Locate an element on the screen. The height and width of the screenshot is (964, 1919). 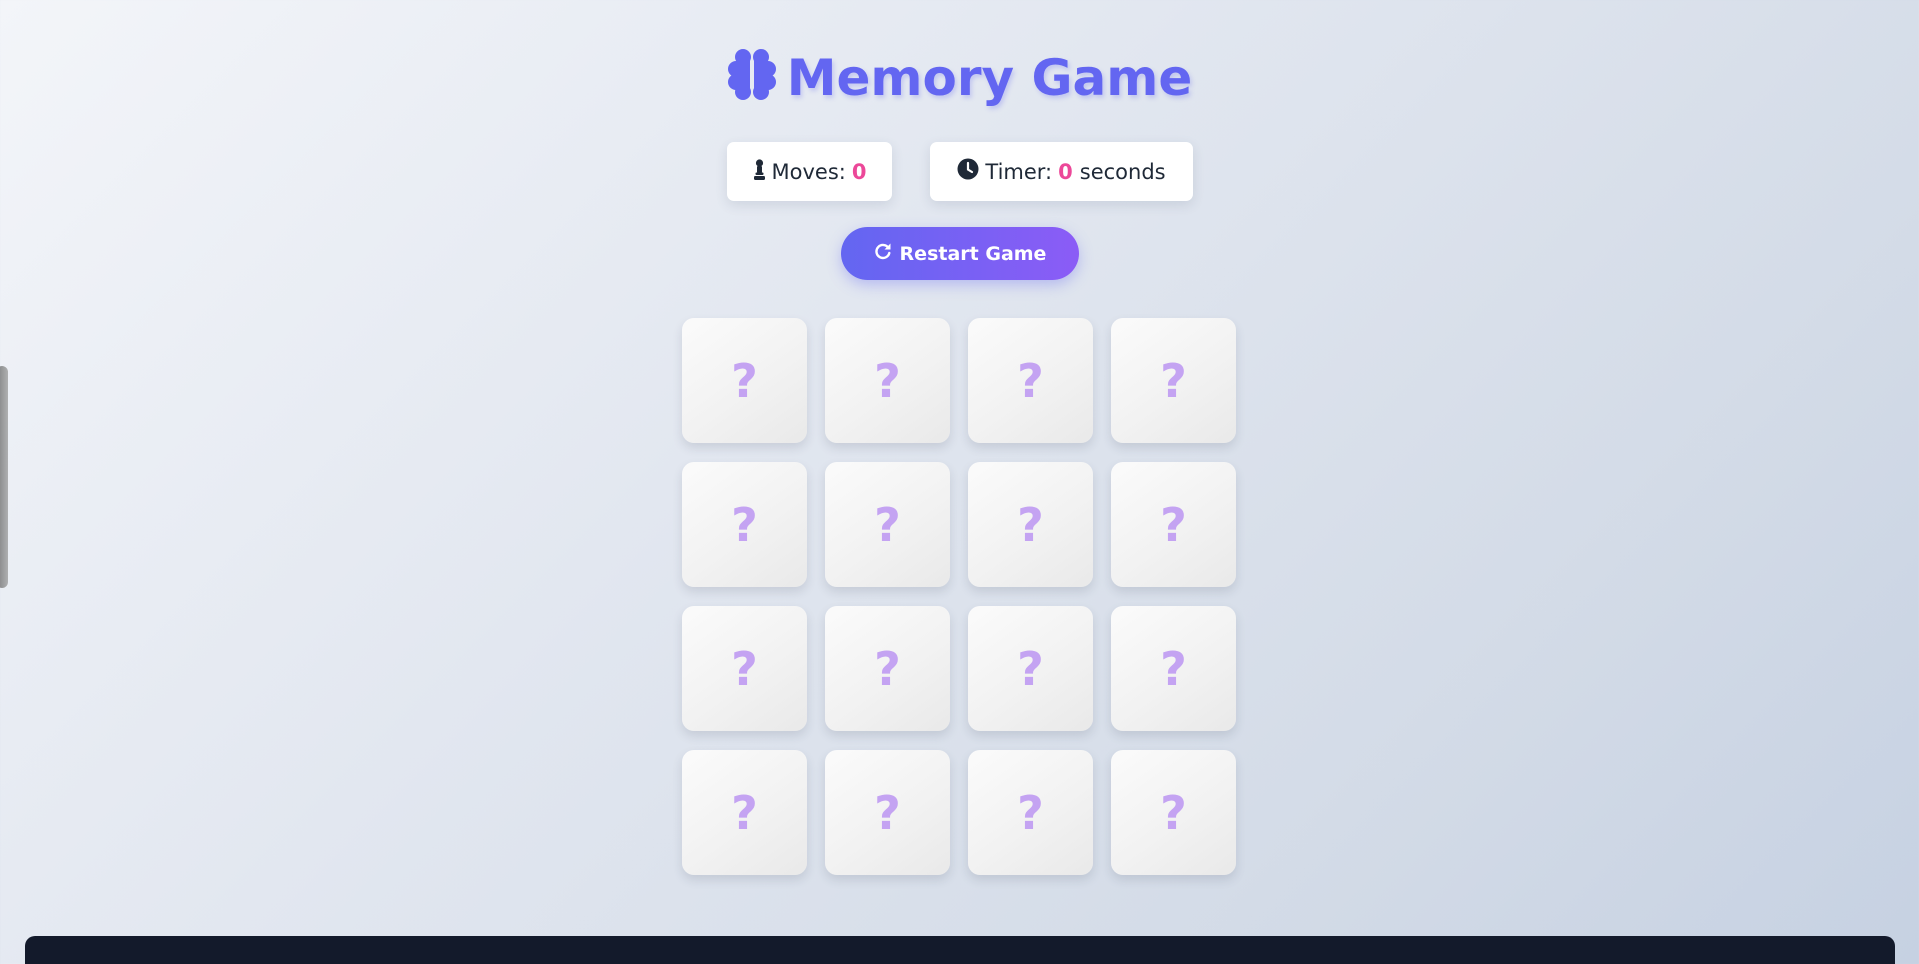
page-title: Memory Game is located at coordinates (959, 81).